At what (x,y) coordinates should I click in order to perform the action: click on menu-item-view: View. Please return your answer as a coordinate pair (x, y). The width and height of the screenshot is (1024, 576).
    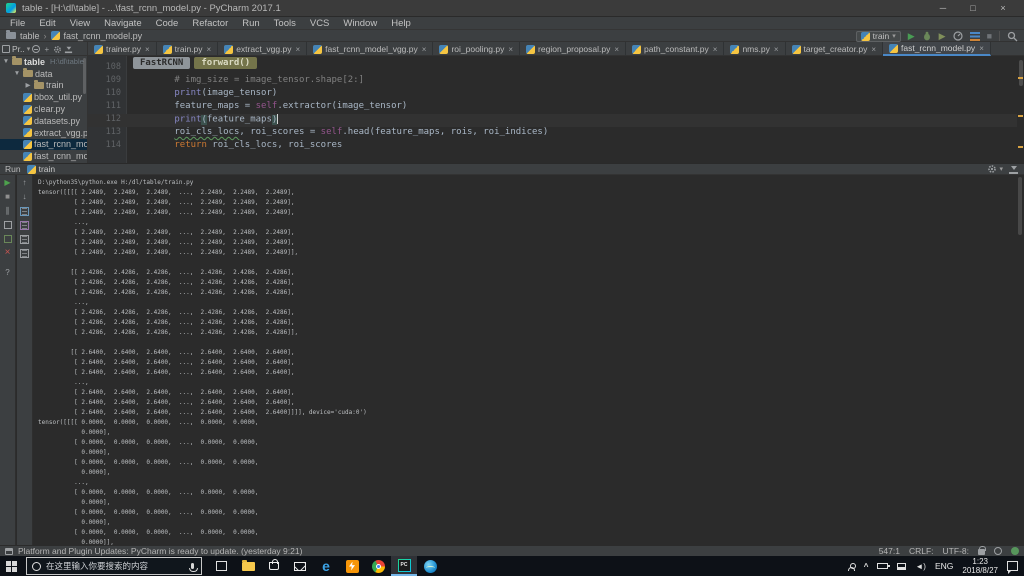
    Looking at the image, I should click on (80, 23).